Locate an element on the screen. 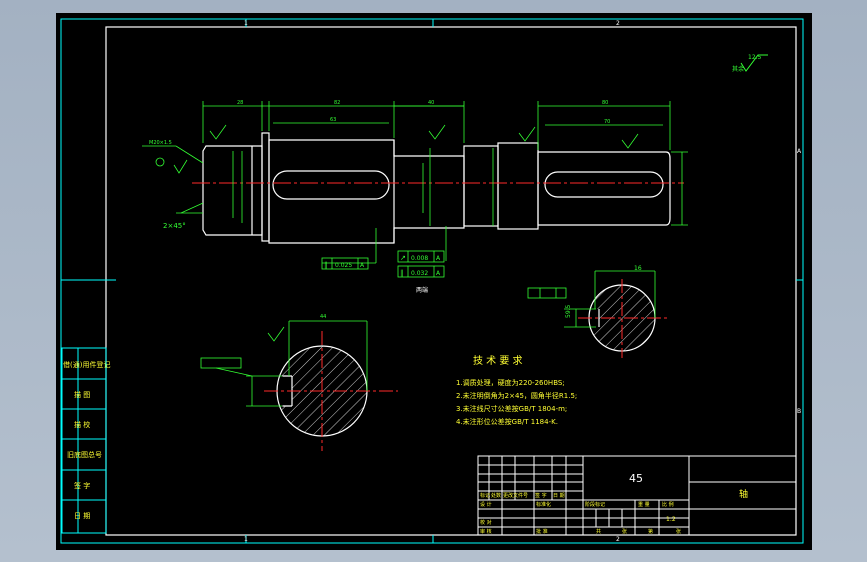 This screenshot has height=562, width=867. tol-3-value: 0.032 is located at coordinates (419, 273).